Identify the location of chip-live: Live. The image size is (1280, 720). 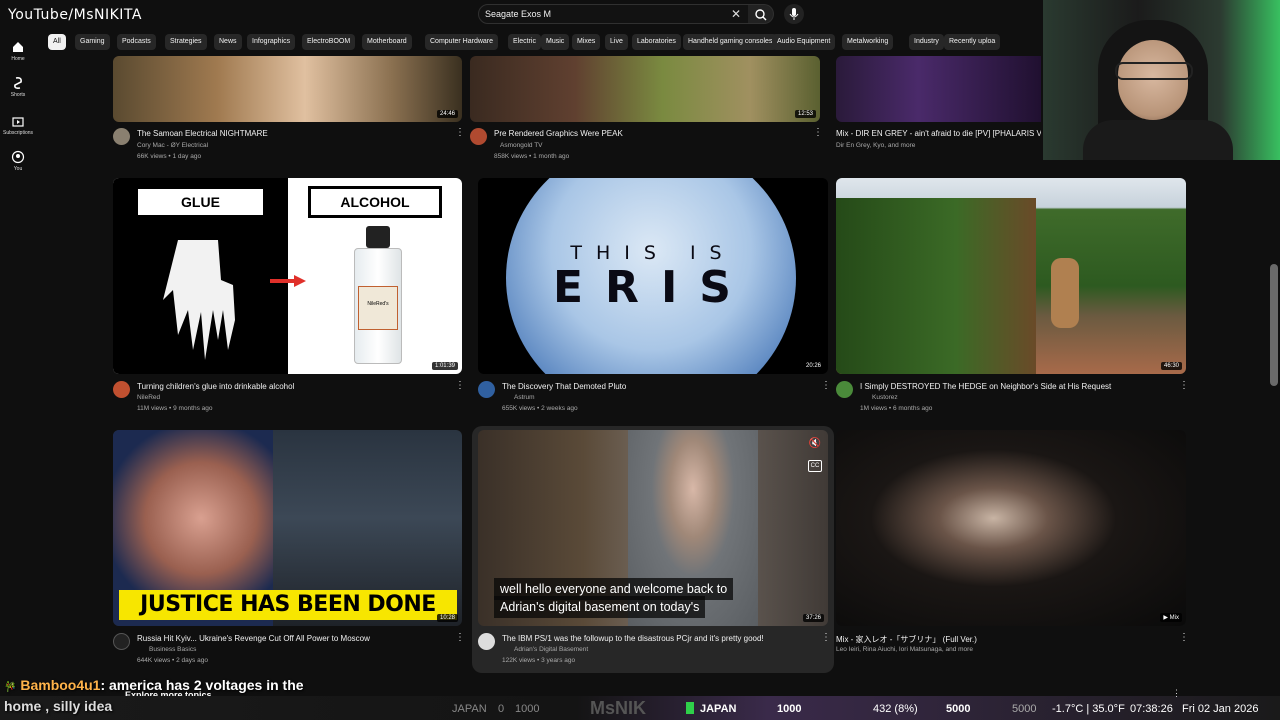
(616, 42).